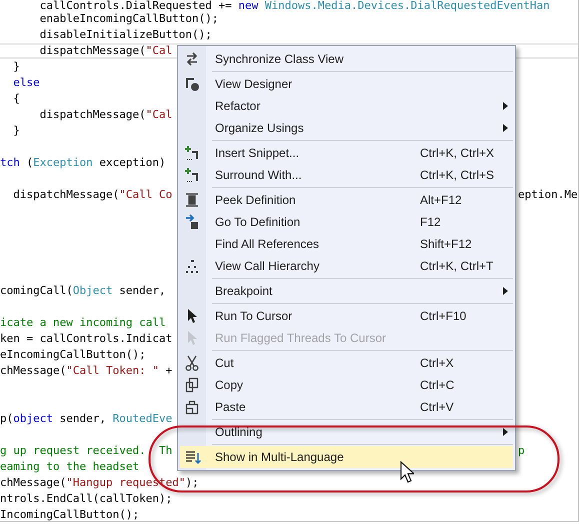  I want to click on menu-item: View Call Hierarchy Ctrl+K, Ctrl+T, so click(345, 266).